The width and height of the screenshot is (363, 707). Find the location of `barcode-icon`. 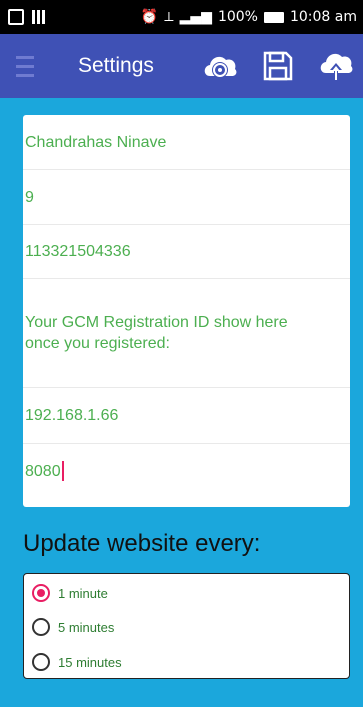

barcode-icon is located at coordinates (39, 17).